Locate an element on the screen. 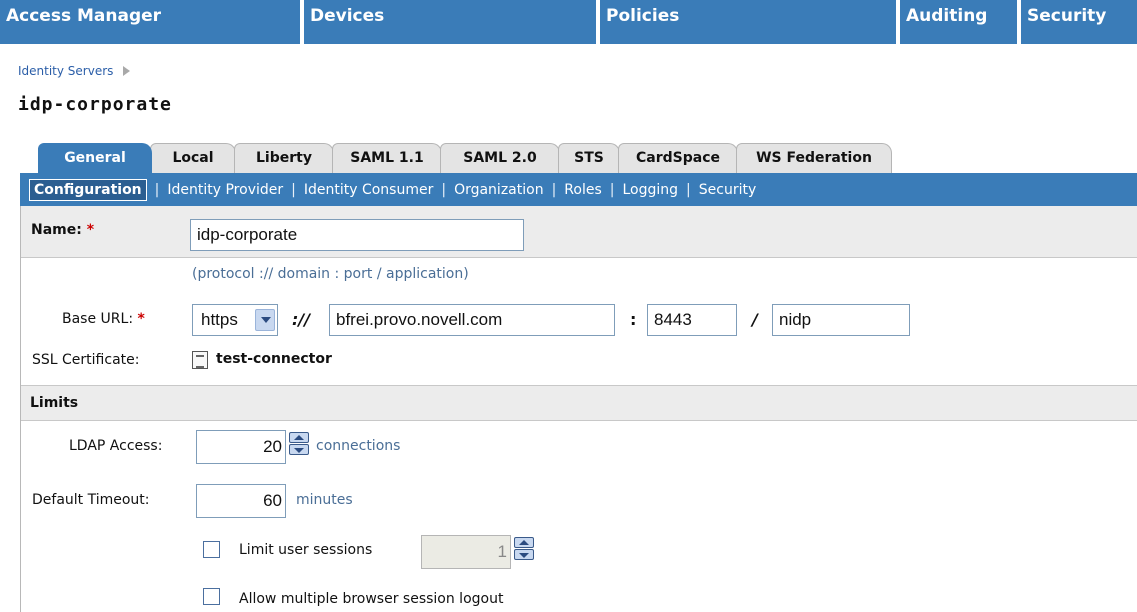 The width and height of the screenshot is (1137, 612). protocol-select-value: https is located at coordinates (219, 319).